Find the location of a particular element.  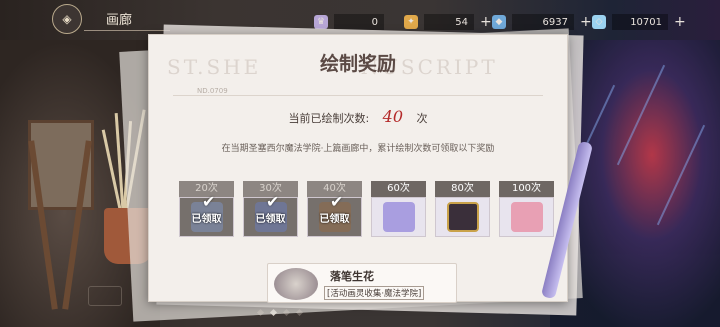

featured-reward-tag: [活动画灵收集·魔法学院] is located at coordinates (374, 293).